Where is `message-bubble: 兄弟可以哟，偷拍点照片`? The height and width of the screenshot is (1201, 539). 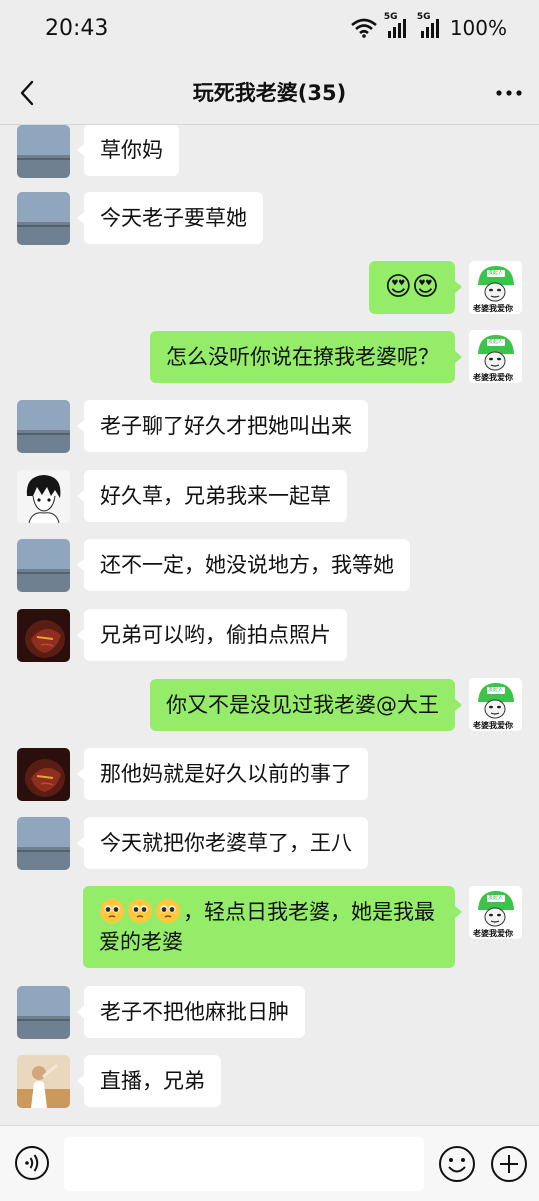 message-bubble: 兄弟可以哟，偷拍点照片 is located at coordinates (212, 635).